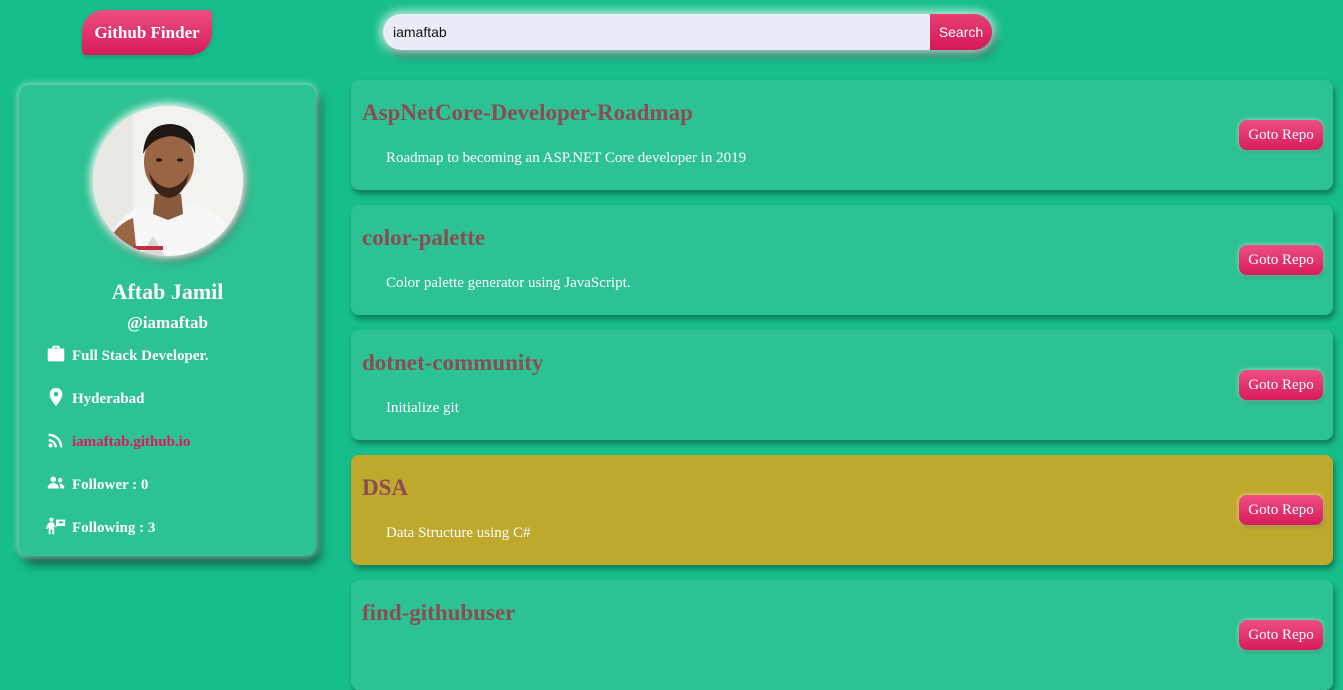  Describe the element at coordinates (656, 32) in the screenshot. I see `search-input` at that location.